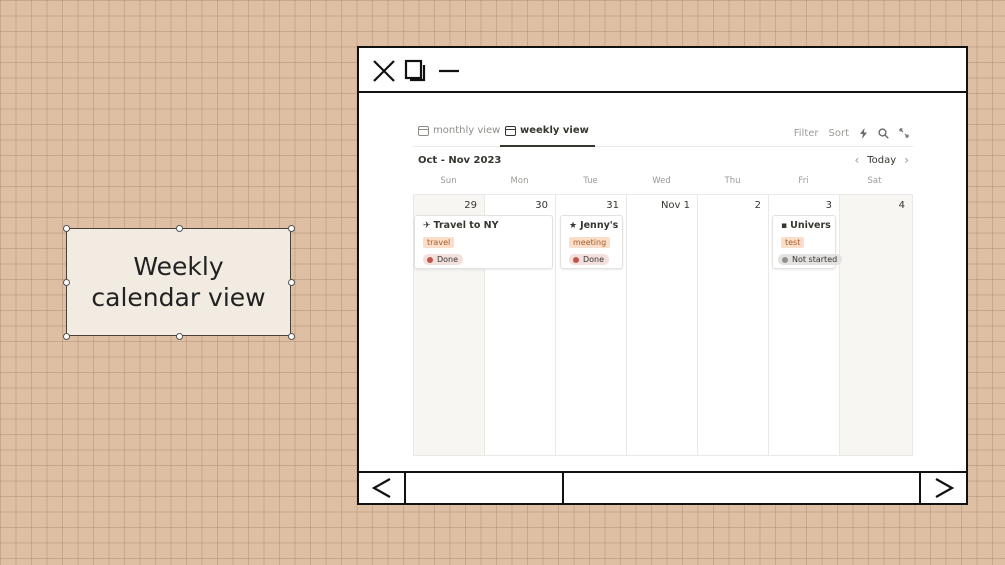  I want to click on event-title: ✈ Travel to NY, so click(485, 225).